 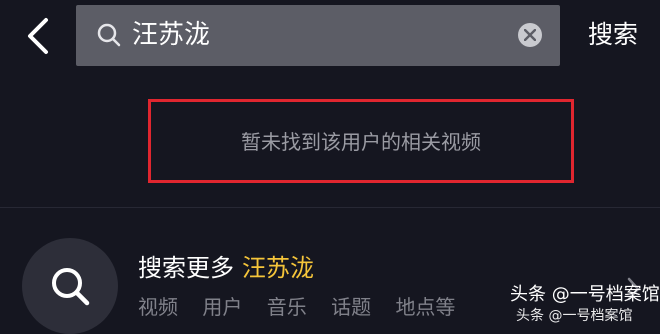 I want to click on empty-result-message: 暂未找到该用户的相关视频, so click(x=361, y=142).